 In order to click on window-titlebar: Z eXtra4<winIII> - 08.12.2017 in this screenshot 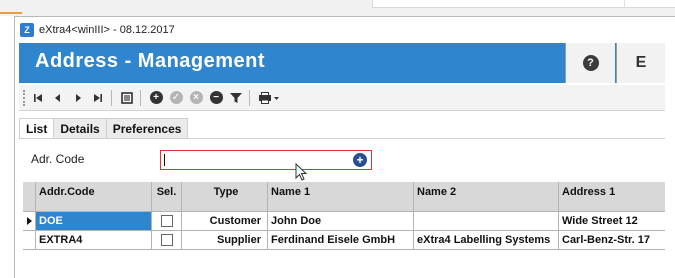, I will do `click(340, 30)`.